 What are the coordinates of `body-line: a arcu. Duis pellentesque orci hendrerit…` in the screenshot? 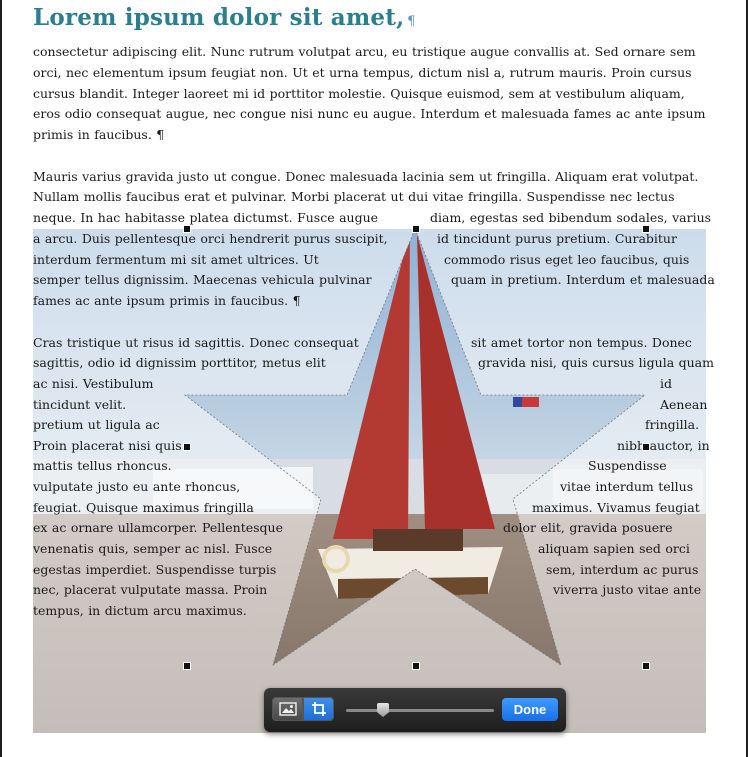 It's located at (210, 238).